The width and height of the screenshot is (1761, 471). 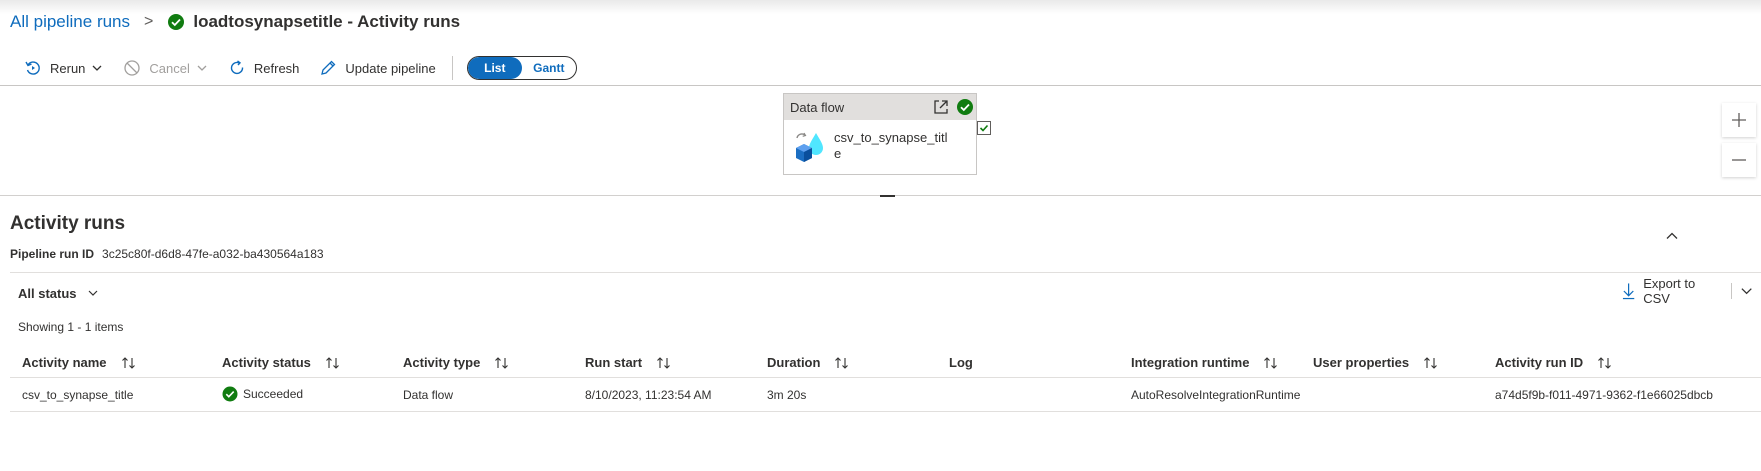 I want to click on column-label: Duration, so click(x=794, y=362).